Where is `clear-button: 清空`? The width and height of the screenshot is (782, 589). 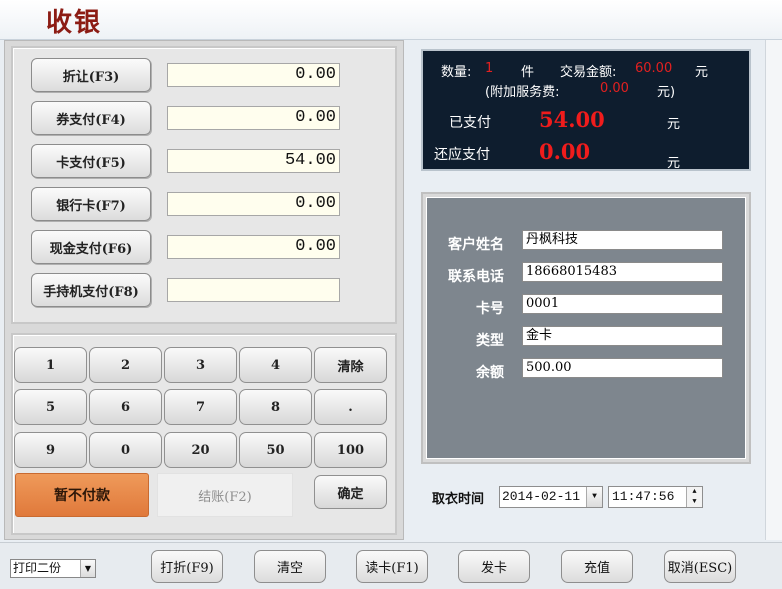 clear-button: 清空 is located at coordinates (290, 566).